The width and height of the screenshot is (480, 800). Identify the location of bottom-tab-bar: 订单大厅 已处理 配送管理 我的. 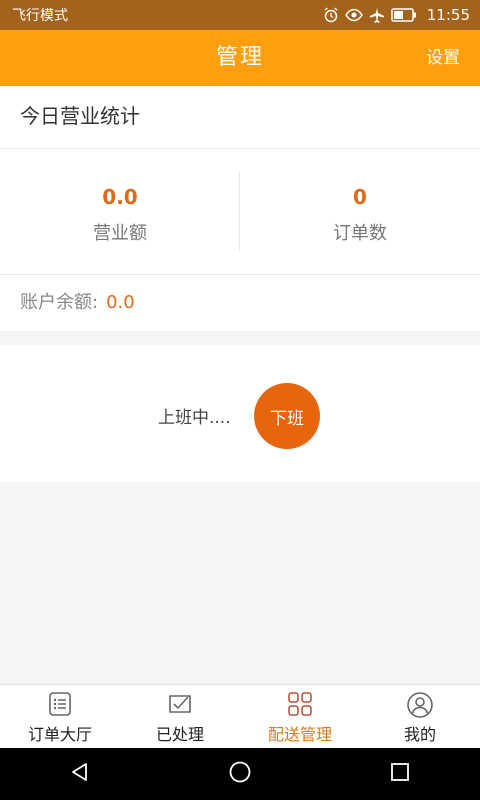
(240, 716).